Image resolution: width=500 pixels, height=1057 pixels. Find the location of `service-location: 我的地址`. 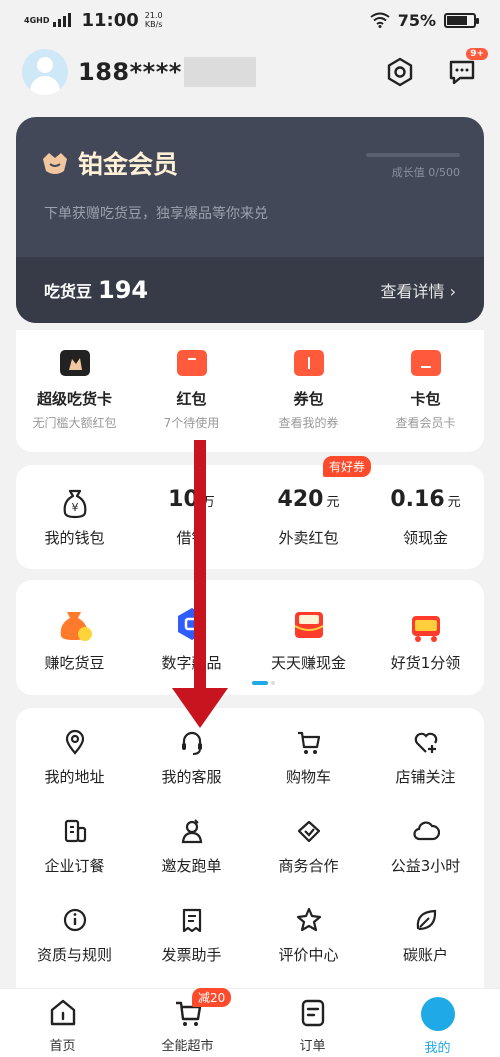

service-location: 我的地址 is located at coordinates (74, 772).